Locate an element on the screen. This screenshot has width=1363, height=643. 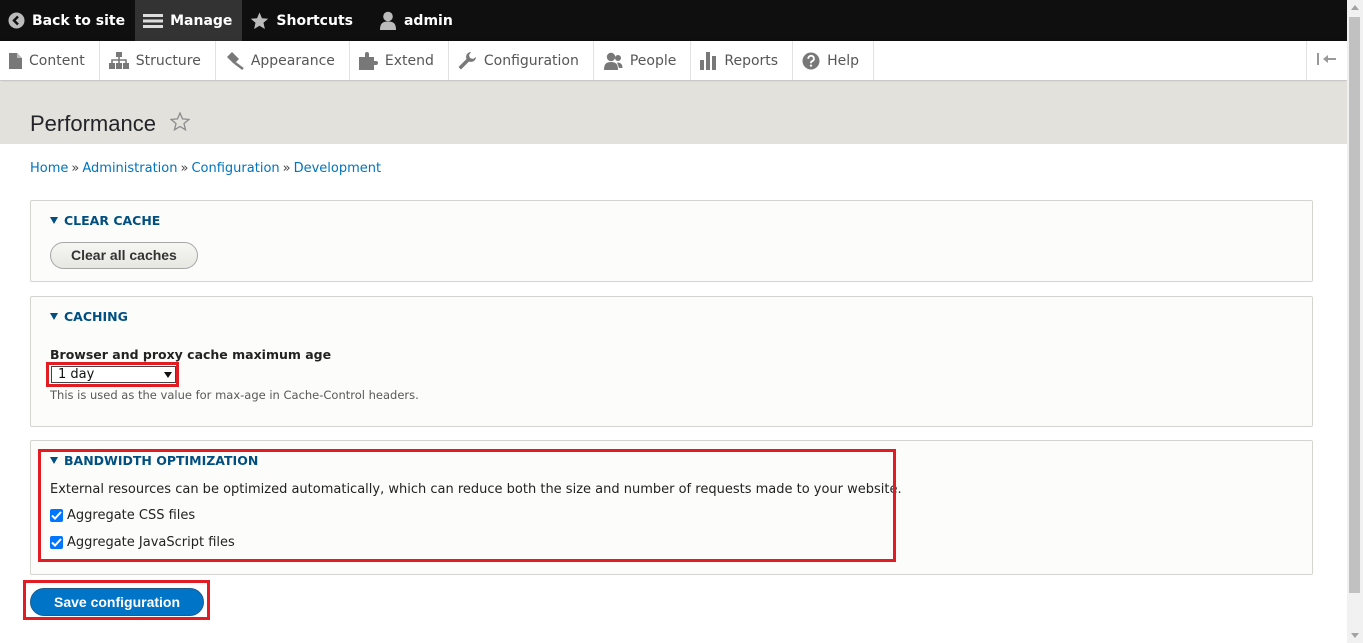
shortcut-star-icon is located at coordinates (180, 123).